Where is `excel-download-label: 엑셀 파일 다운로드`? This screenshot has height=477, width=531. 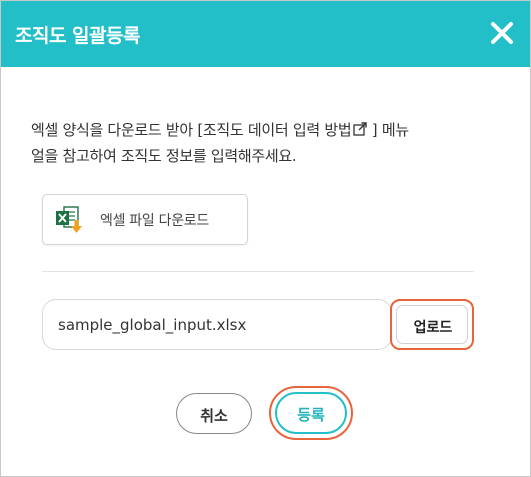 excel-download-label: 엑셀 파일 다운로드 is located at coordinates (154, 221).